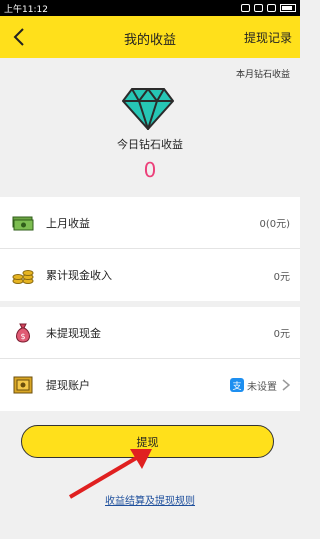 The width and height of the screenshot is (320, 539). Describe the element at coordinates (68, 385) in the screenshot. I see `row-label: 提现账户` at that location.